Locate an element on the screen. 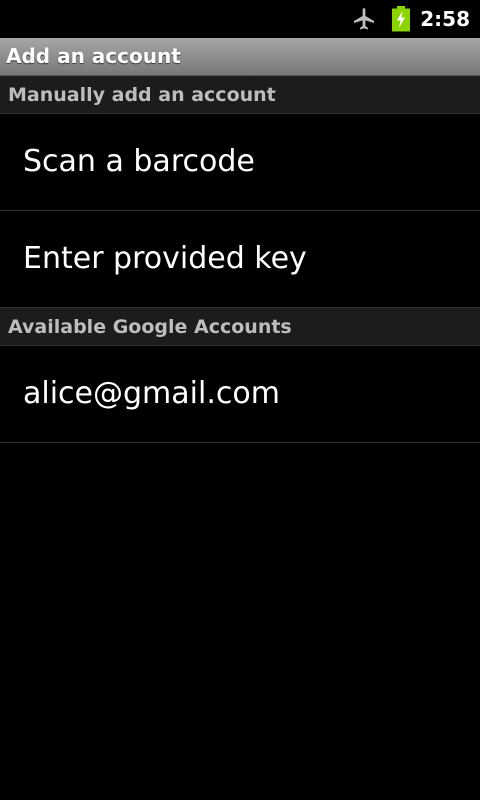 Image resolution: width=480 pixels, height=800 pixels. enter-key-item: Enter provided key is located at coordinates (240, 259).